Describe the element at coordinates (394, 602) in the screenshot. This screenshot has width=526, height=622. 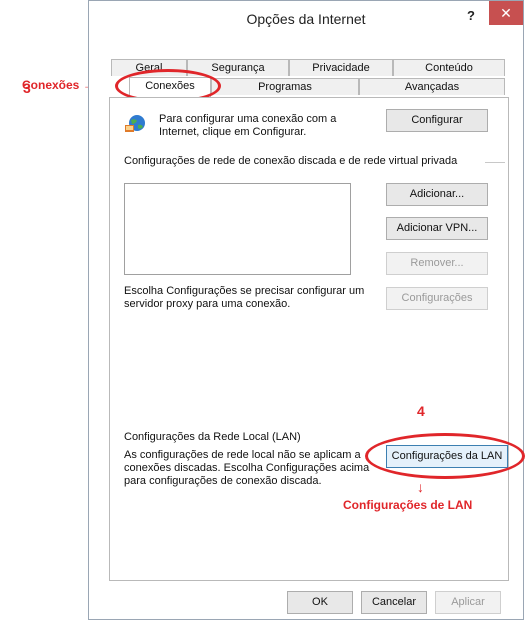
I see `cancel-button: Cancelar` at that location.